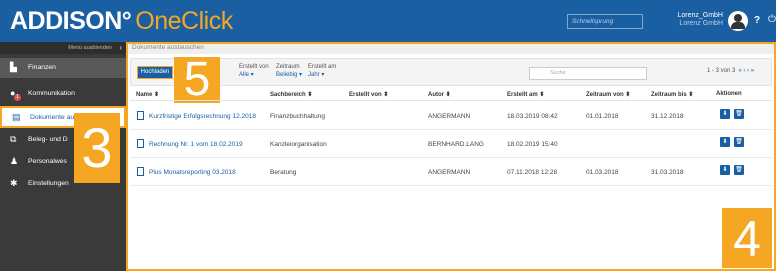 This screenshot has height=271, width=776. Describe the element at coordinates (254, 67) in the screenshot. I see `filter-label: Erstellt von` at that location.